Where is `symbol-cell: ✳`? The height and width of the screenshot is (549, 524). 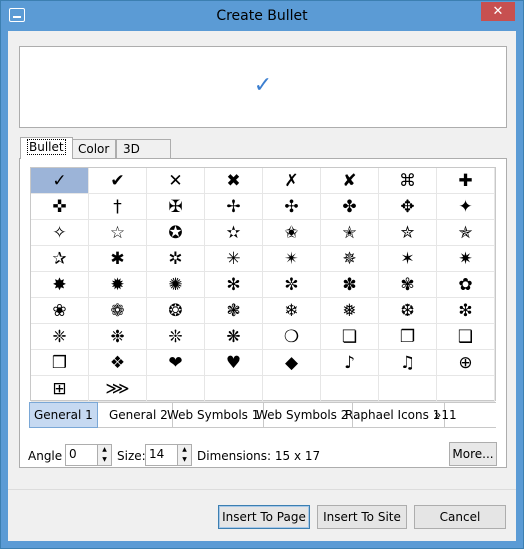 symbol-cell: ✳ is located at coordinates (234, 259).